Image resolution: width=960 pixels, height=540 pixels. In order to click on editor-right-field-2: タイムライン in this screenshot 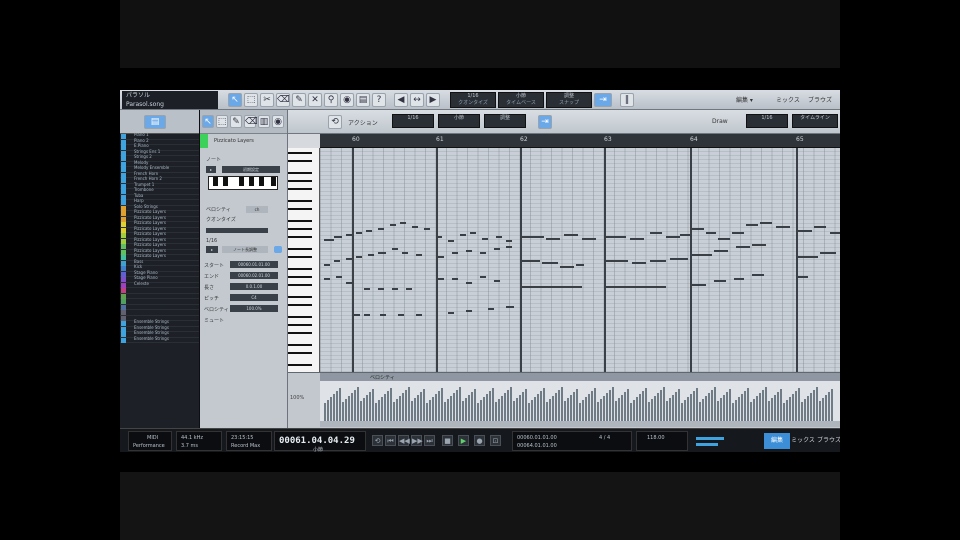, I will do `click(815, 121)`.